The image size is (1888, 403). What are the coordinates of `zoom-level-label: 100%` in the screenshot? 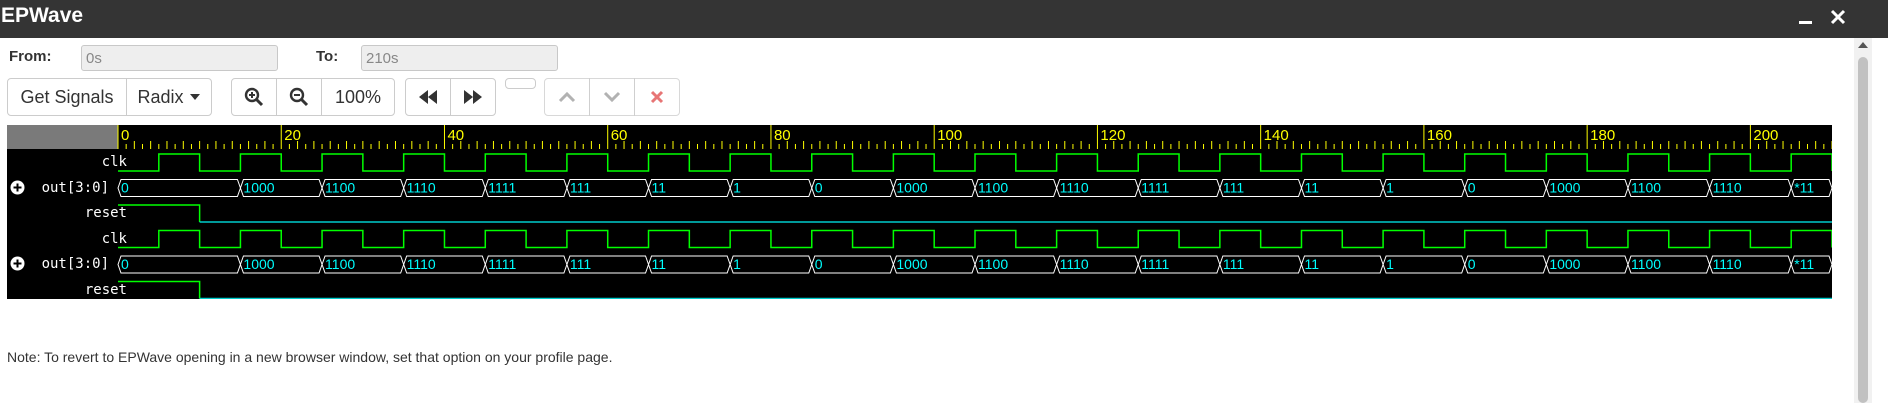 It's located at (358, 96).